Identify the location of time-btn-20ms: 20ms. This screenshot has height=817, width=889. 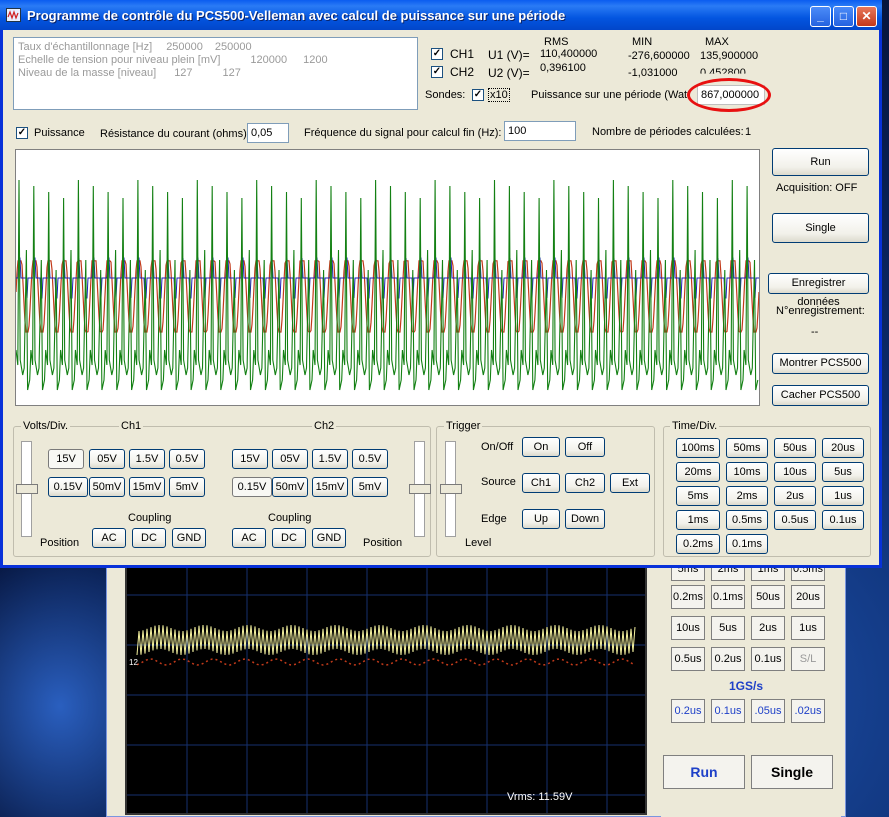
(698, 472).